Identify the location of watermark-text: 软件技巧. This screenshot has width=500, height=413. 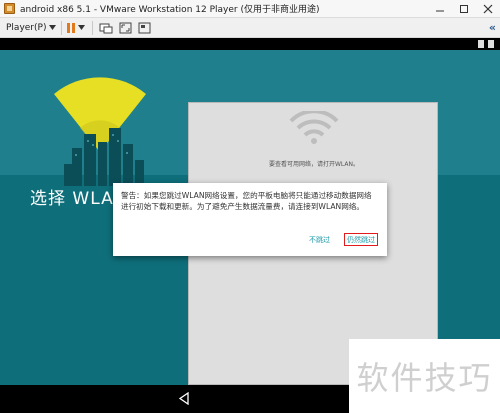
(424, 378).